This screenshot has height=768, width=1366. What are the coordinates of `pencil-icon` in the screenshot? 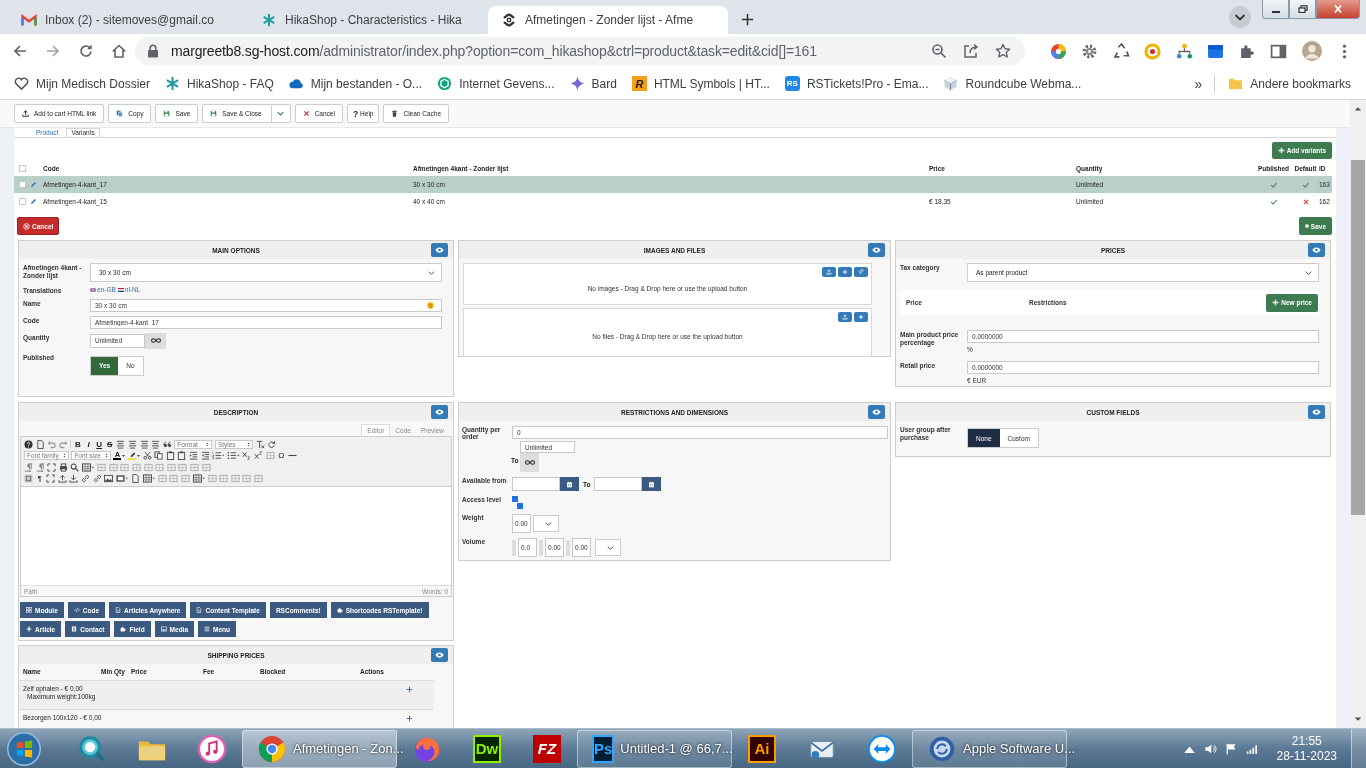 It's located at (33, 201).